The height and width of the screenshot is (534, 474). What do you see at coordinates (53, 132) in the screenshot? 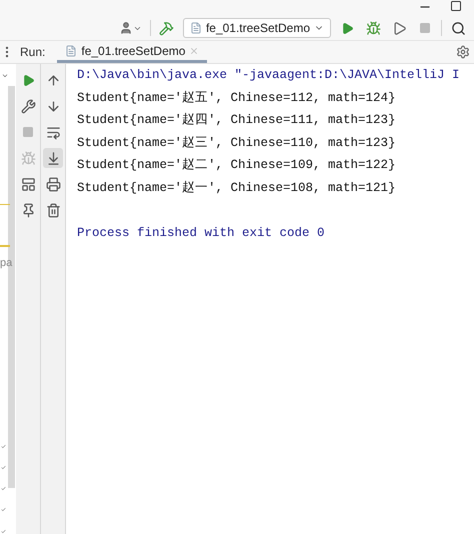
I see `wrap-icon` at bounding box center [53, 132].